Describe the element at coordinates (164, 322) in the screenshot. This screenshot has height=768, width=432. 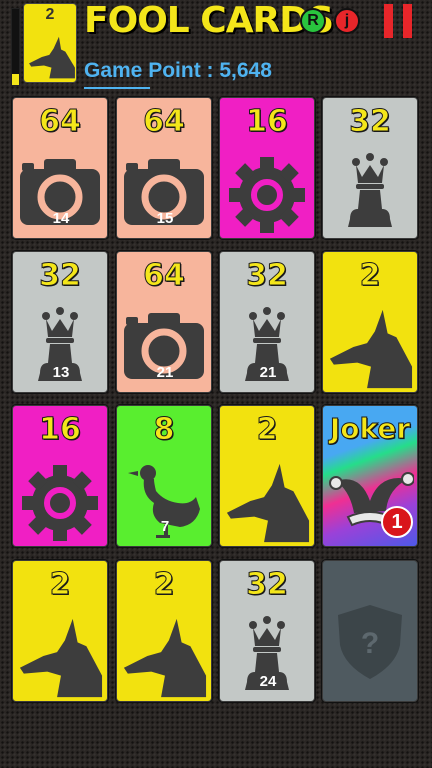
I see `card-camera: 64 21` at that location.